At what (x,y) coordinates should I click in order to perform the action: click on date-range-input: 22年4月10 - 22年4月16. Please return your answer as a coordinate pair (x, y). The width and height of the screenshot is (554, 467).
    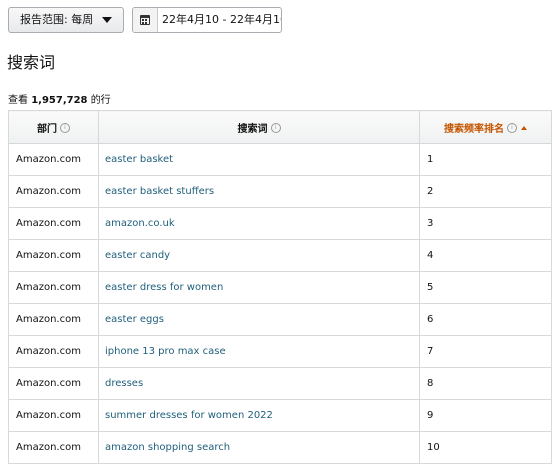
    Looking at the image, I should click on (221, 20).